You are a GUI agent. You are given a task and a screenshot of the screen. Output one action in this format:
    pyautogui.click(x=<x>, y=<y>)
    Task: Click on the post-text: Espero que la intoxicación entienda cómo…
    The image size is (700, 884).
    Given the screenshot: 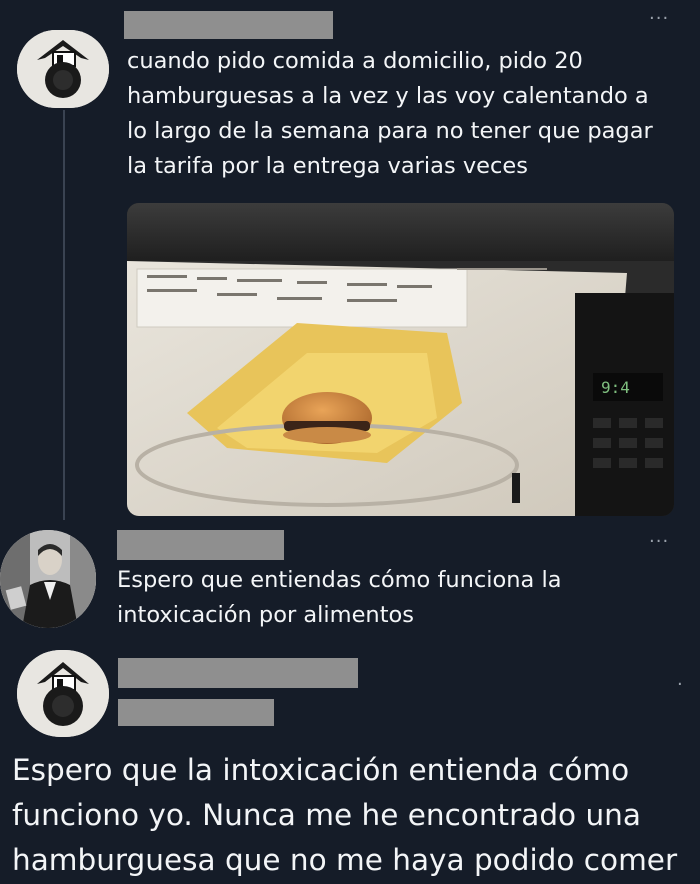 What is the action you would take?
    pyautogui.click(x=345, y=815)
    